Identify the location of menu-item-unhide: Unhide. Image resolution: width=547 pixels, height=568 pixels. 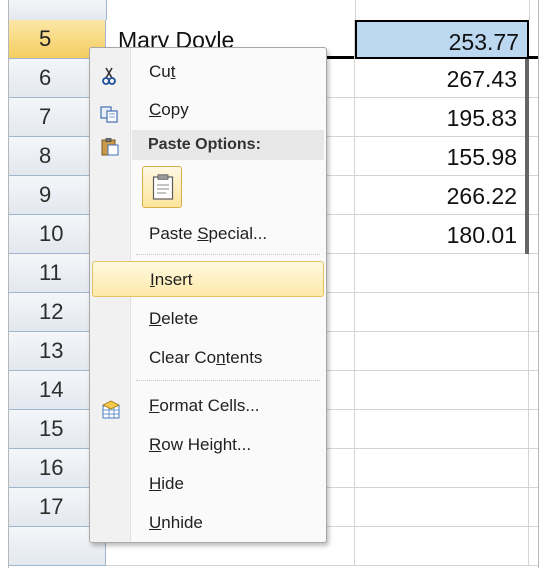
(208, 523).